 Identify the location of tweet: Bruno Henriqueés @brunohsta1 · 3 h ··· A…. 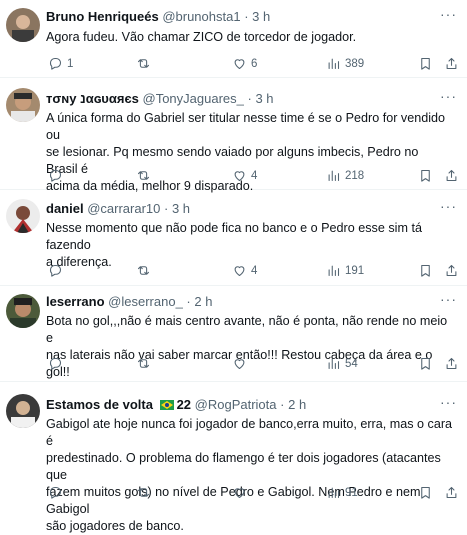
(233, 39).